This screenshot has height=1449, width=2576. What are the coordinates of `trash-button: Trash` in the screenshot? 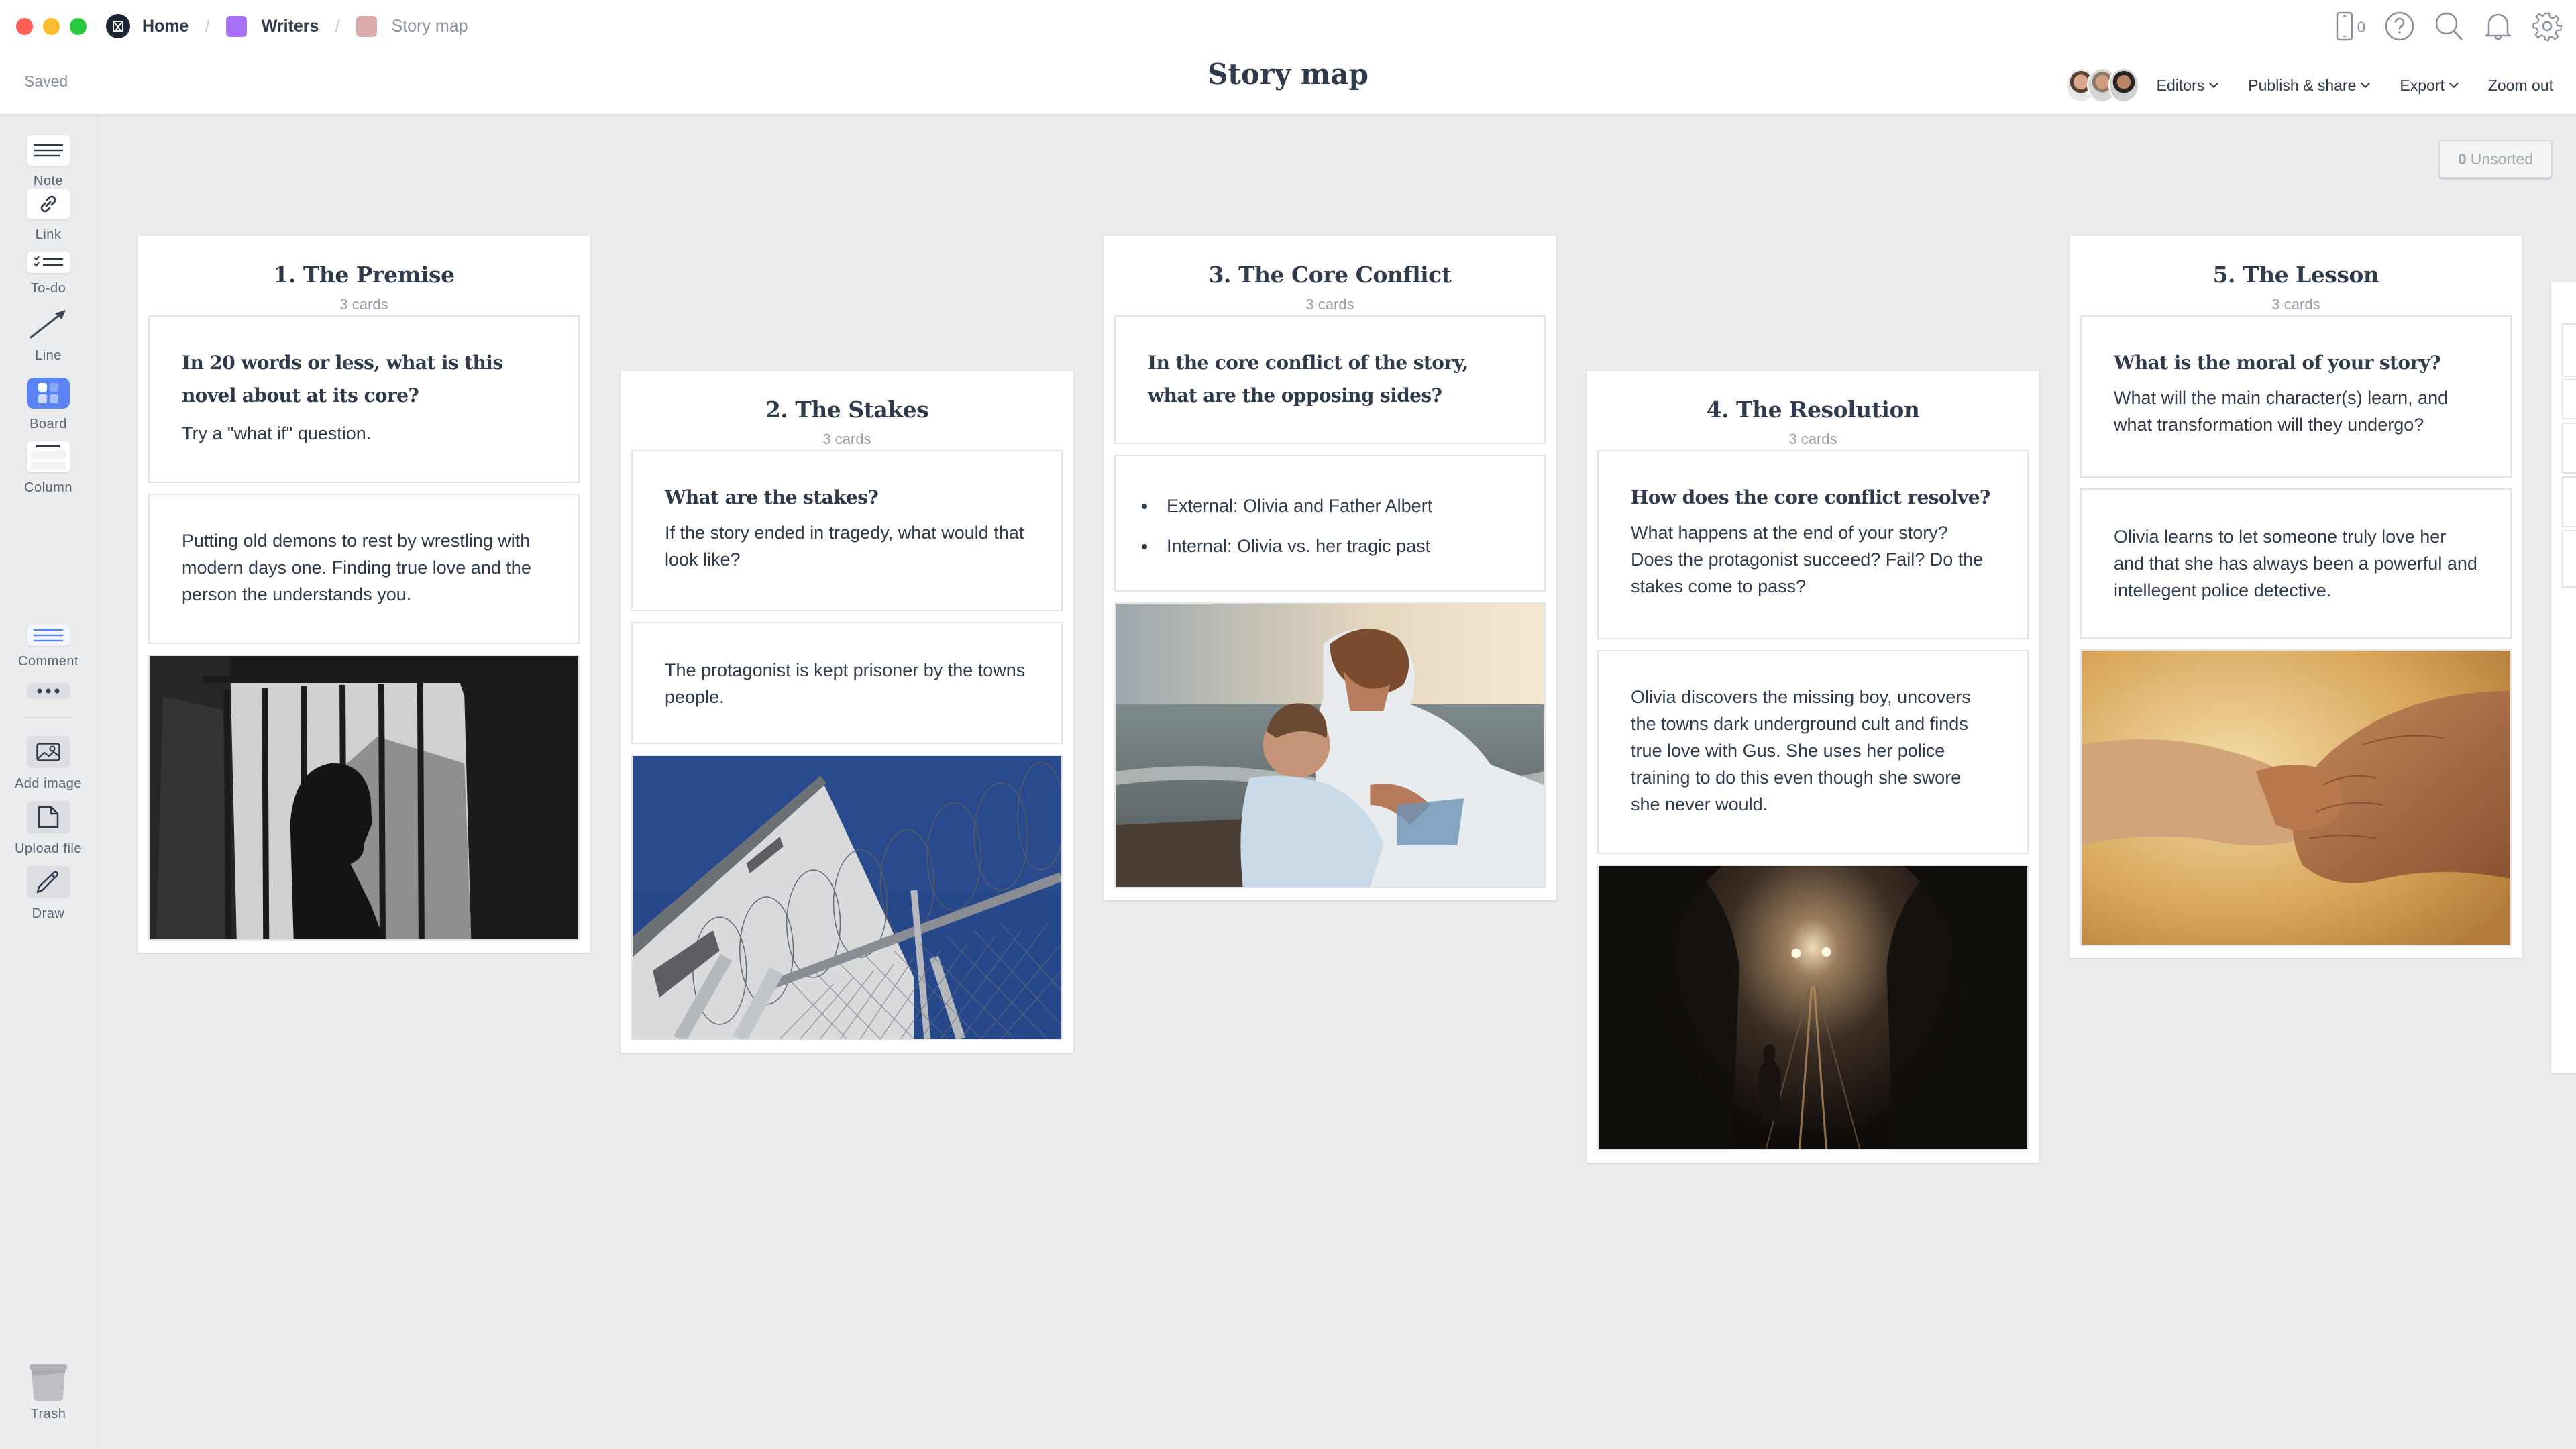 It's located at (48, 1393).